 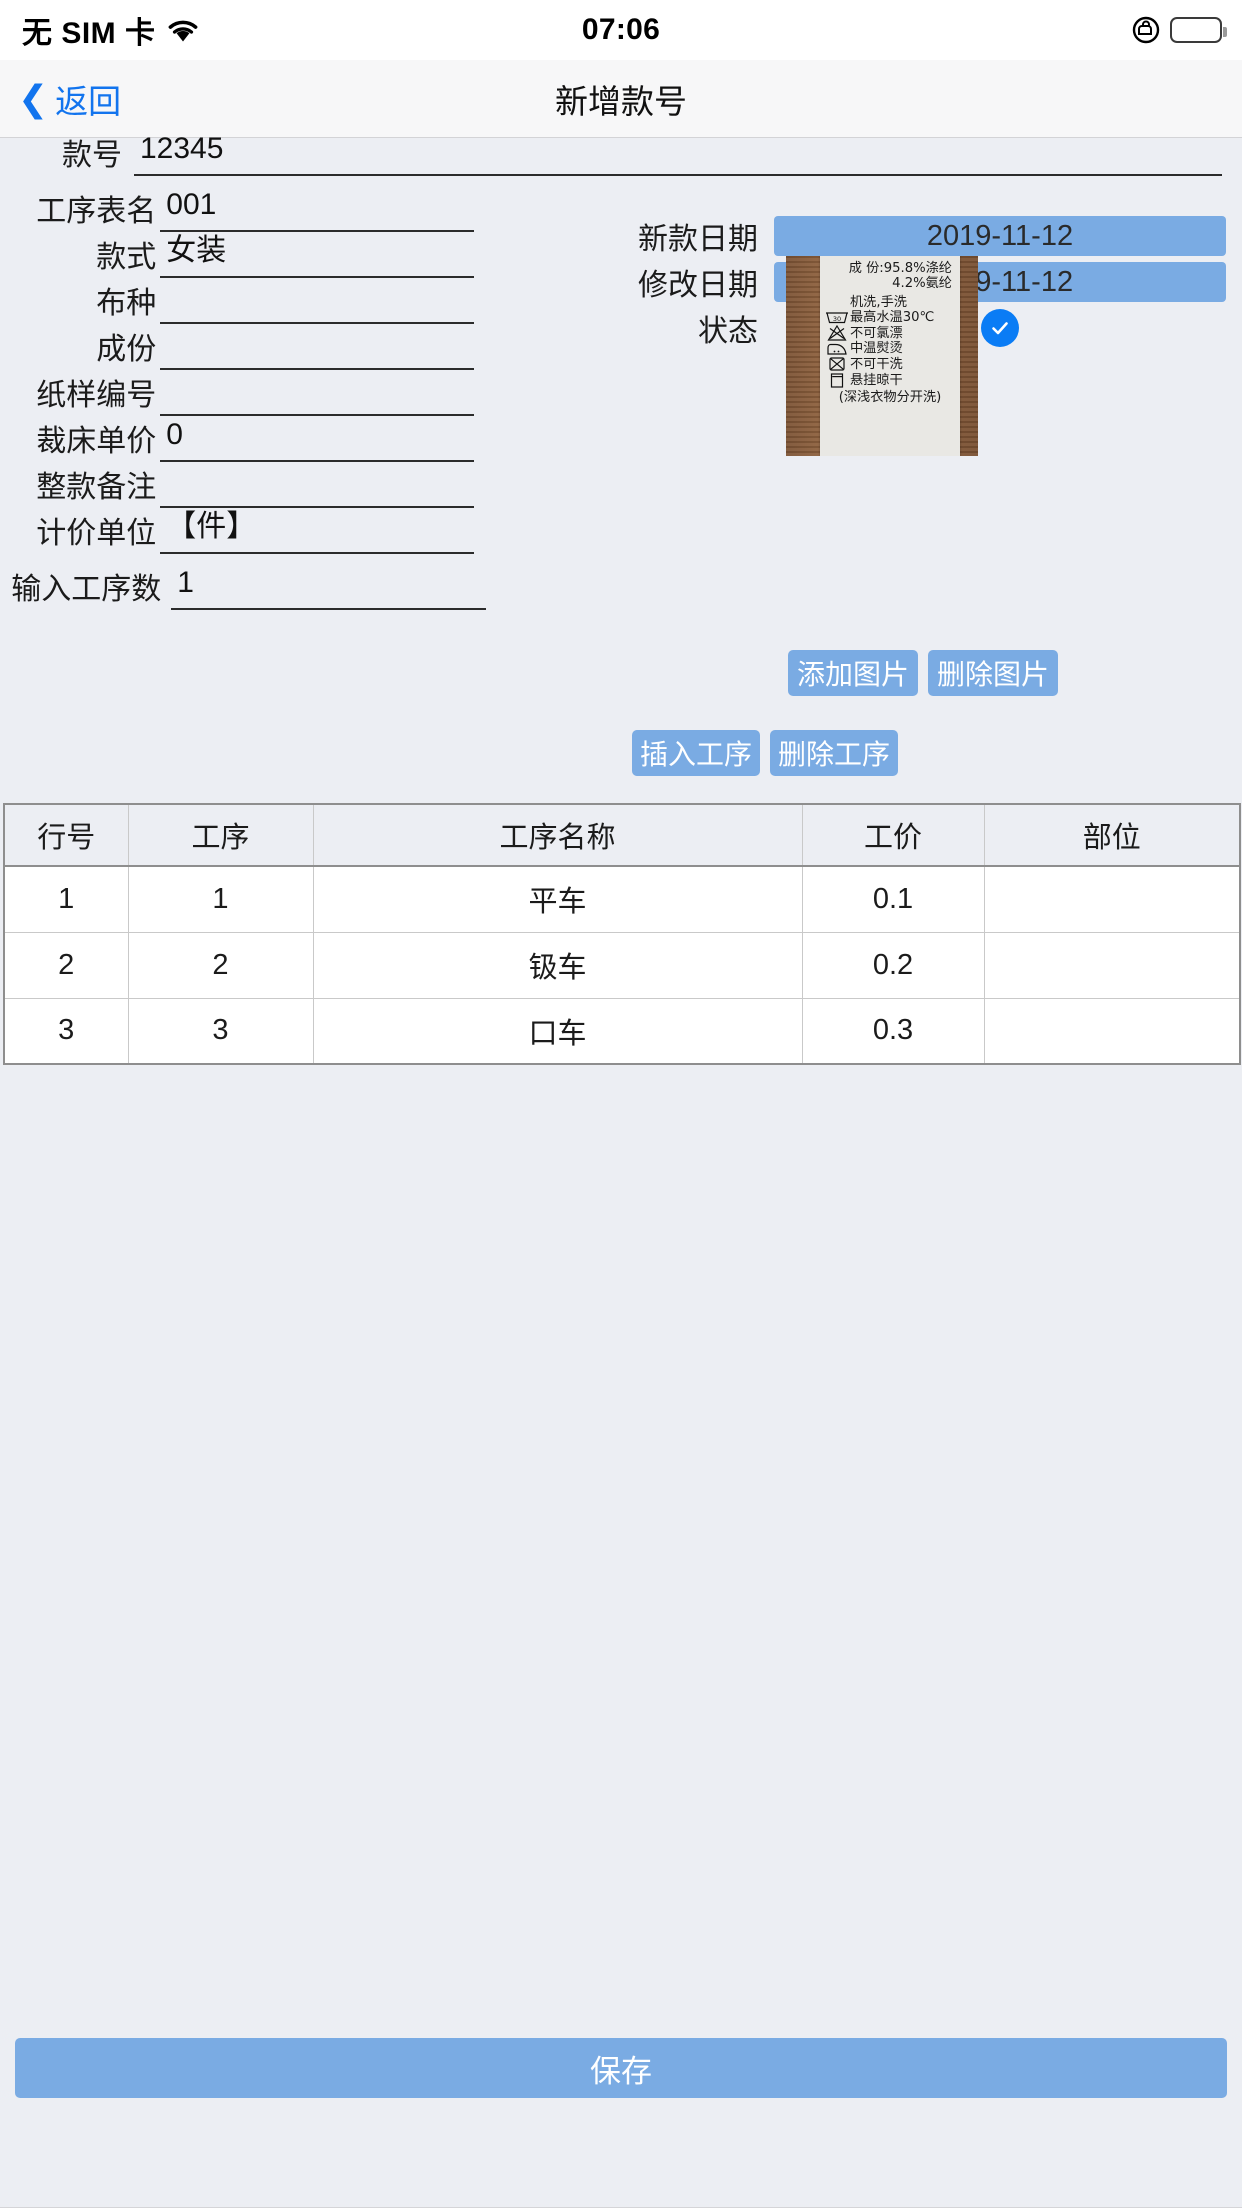 What do you see at coordinates (220, 1031) in the screenshot?
I see `cell-process: 3` at bounding box center [220, 1031].